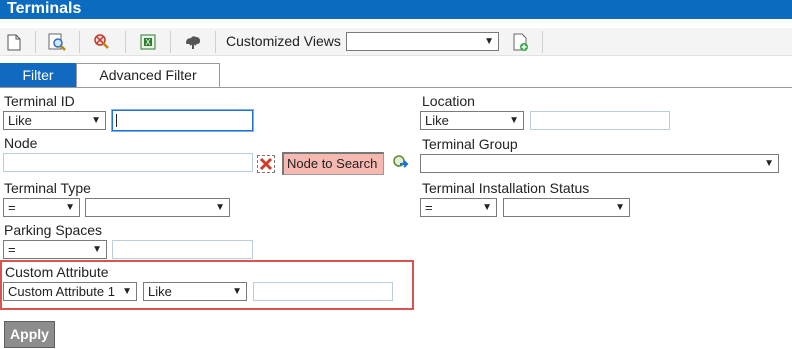  Describe the element at coordinates (157, 207) in the screenshot. I see `terminal-type-select: ▼` at that location.